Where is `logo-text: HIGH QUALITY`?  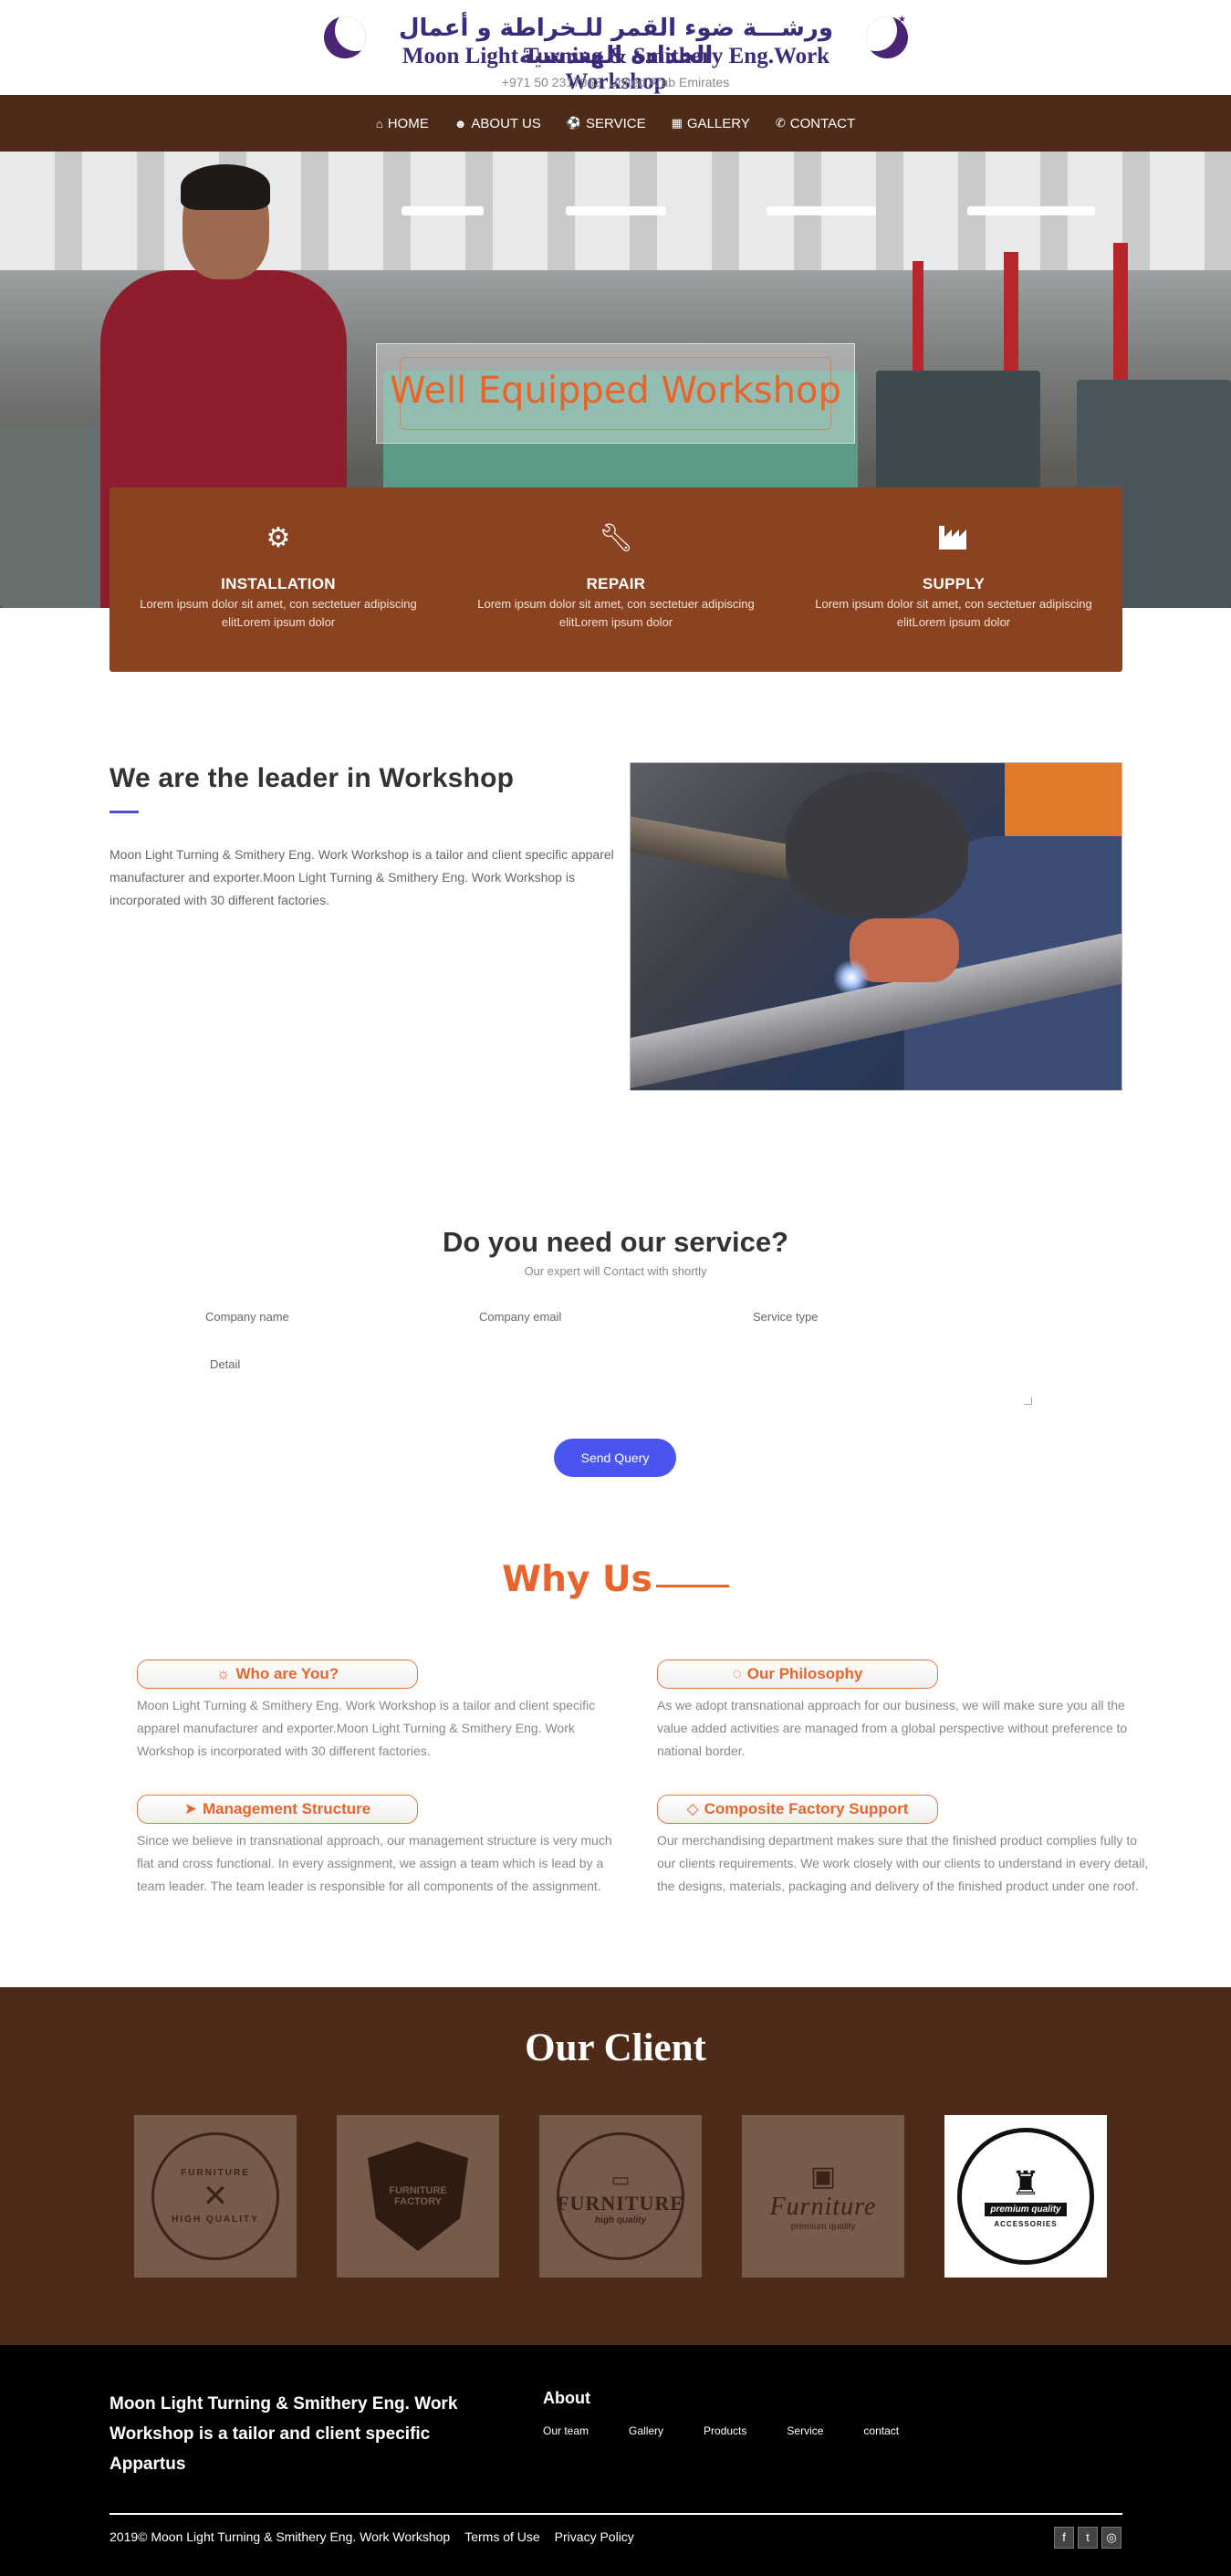 logo-text: HIGH QUALITY is located at coordinates (215, 2220).